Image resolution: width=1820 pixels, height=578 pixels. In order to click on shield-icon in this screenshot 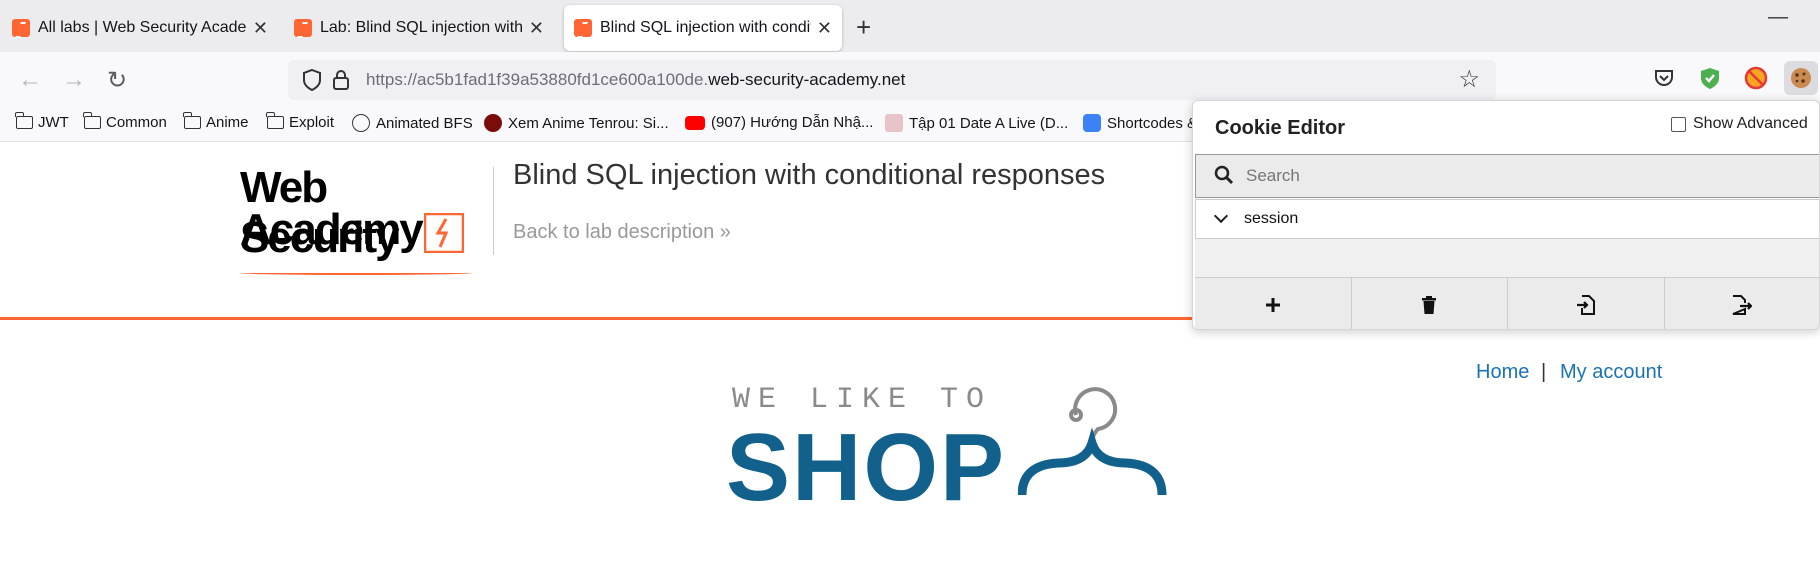, I will do `click(312, 80)`.